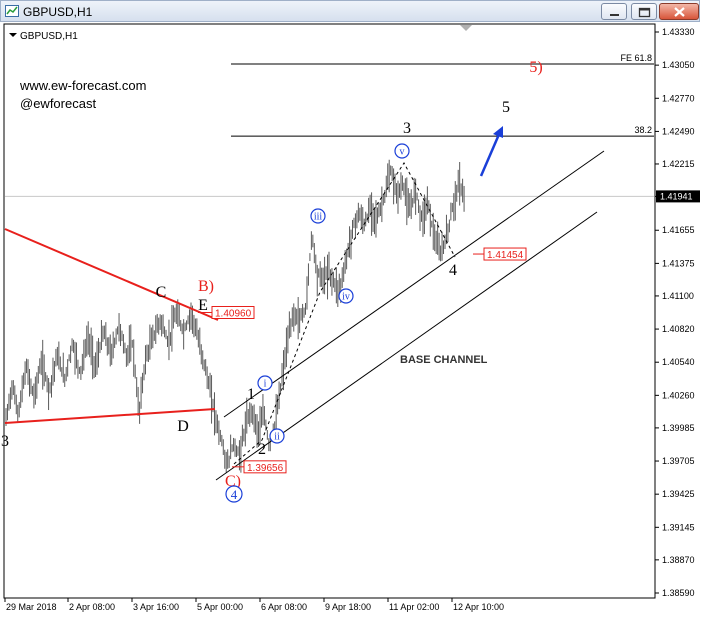 The image size is (702, 623). Describe the element at coordinates (82, 85) in the screenshot. I see `watermark-site: www.ew-forecast.com` at that location.